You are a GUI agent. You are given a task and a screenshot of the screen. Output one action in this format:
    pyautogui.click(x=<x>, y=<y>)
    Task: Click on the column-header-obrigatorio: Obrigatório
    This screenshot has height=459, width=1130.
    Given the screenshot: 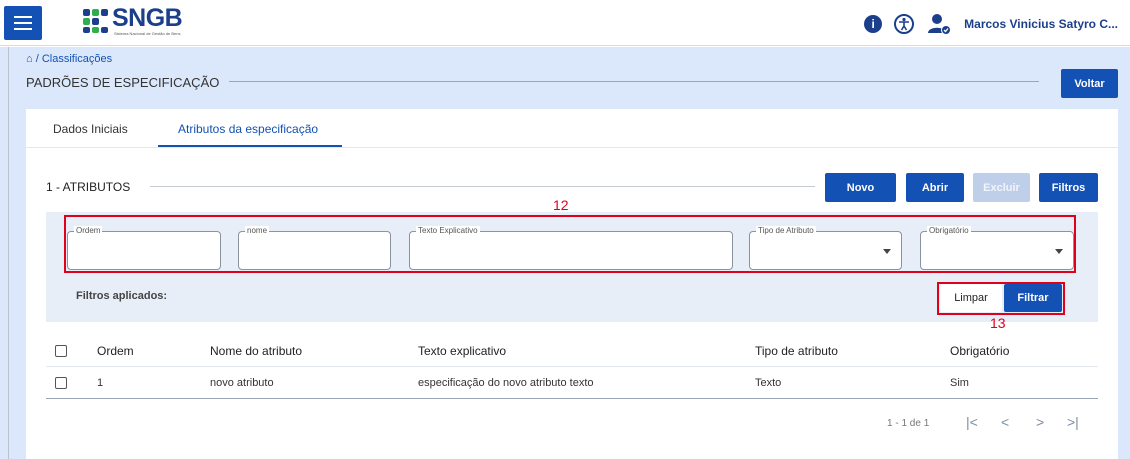 What is the action you would take?
    pyautogui.click(x=979, y=351)
    